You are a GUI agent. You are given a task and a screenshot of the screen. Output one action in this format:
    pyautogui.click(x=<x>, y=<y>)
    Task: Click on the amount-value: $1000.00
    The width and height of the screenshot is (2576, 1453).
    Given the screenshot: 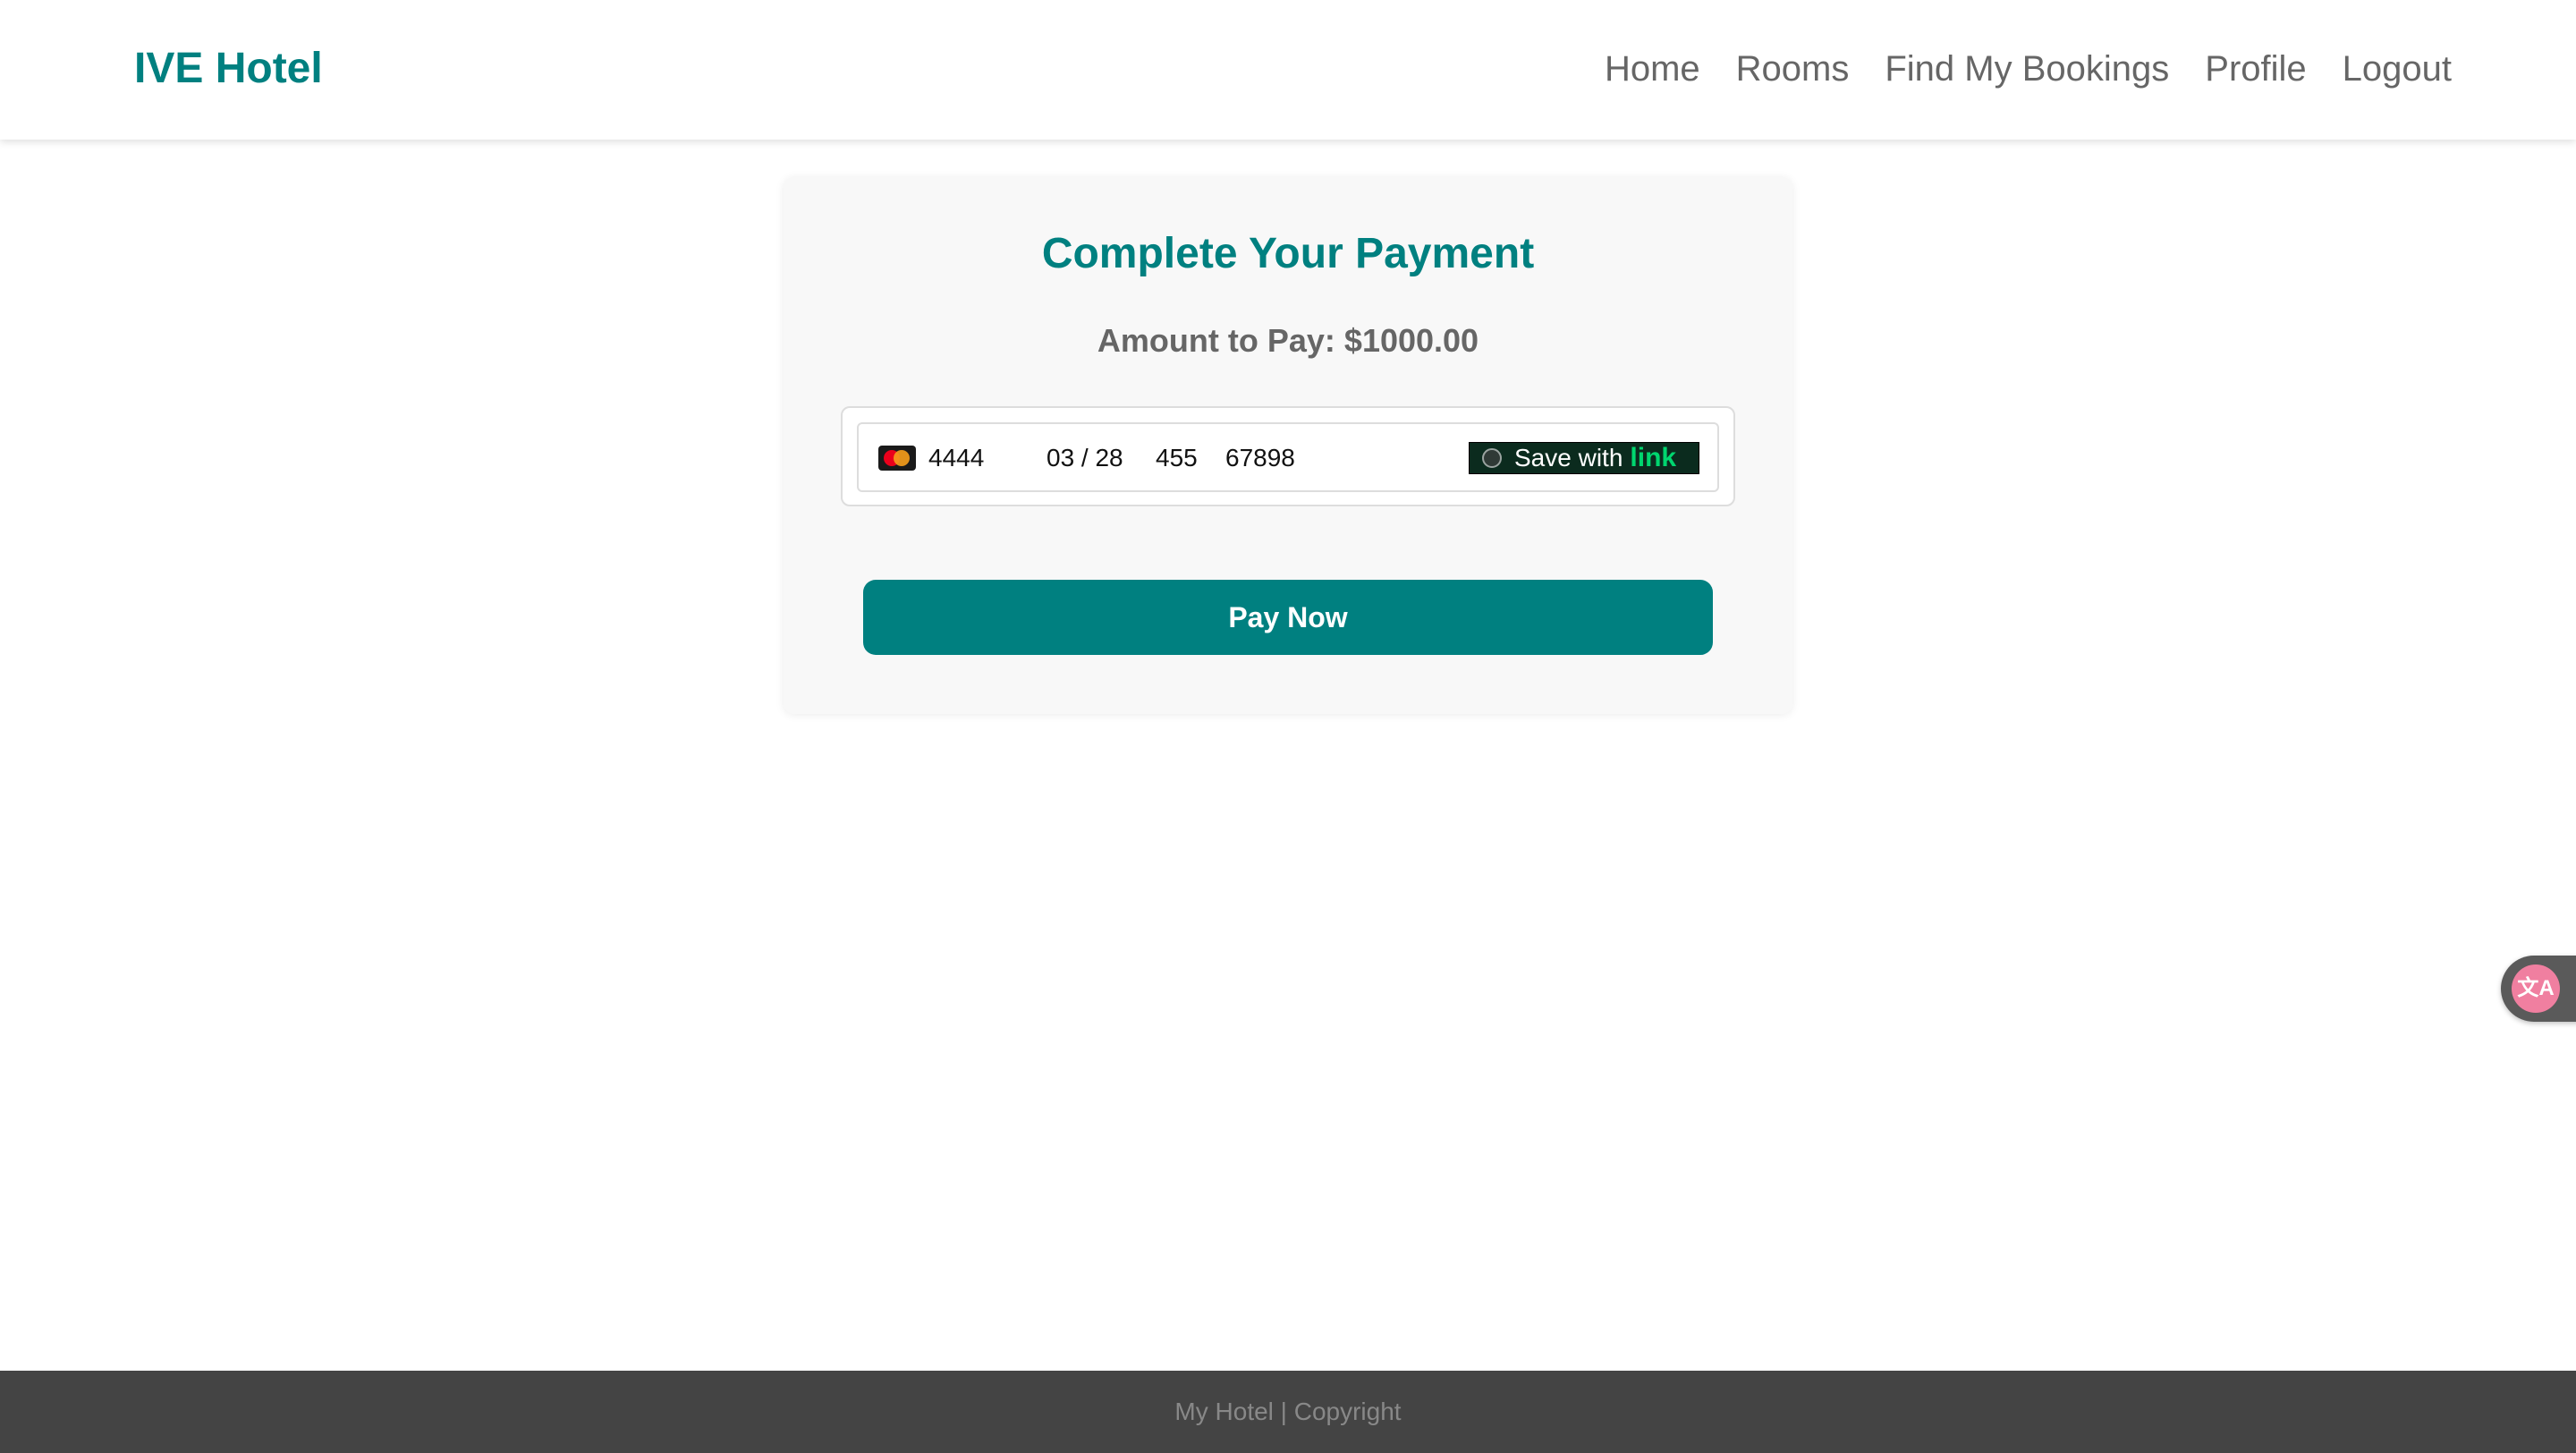 What is the action you would take?
    pyautogui.click(x=1411, y=340)
    